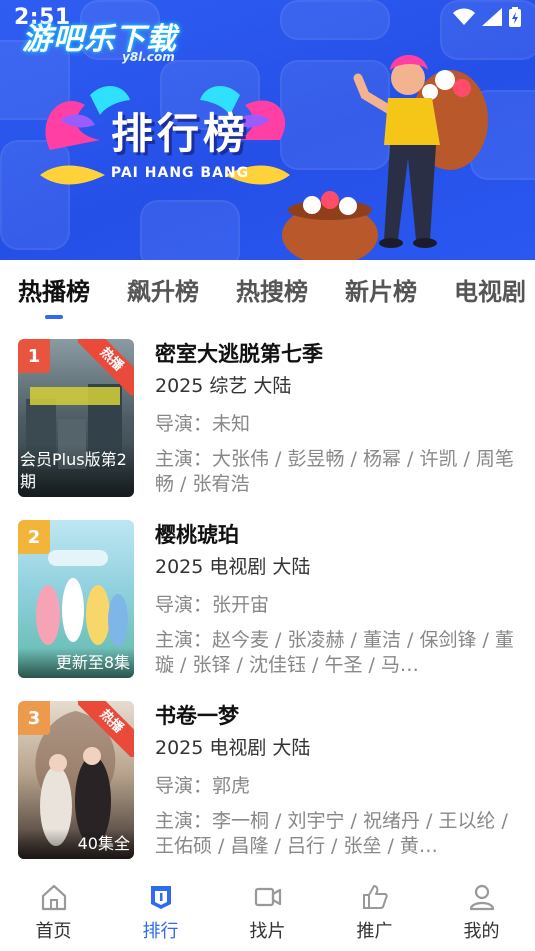  I want to click on tab-label: 飙升榜, so click(163, 291).